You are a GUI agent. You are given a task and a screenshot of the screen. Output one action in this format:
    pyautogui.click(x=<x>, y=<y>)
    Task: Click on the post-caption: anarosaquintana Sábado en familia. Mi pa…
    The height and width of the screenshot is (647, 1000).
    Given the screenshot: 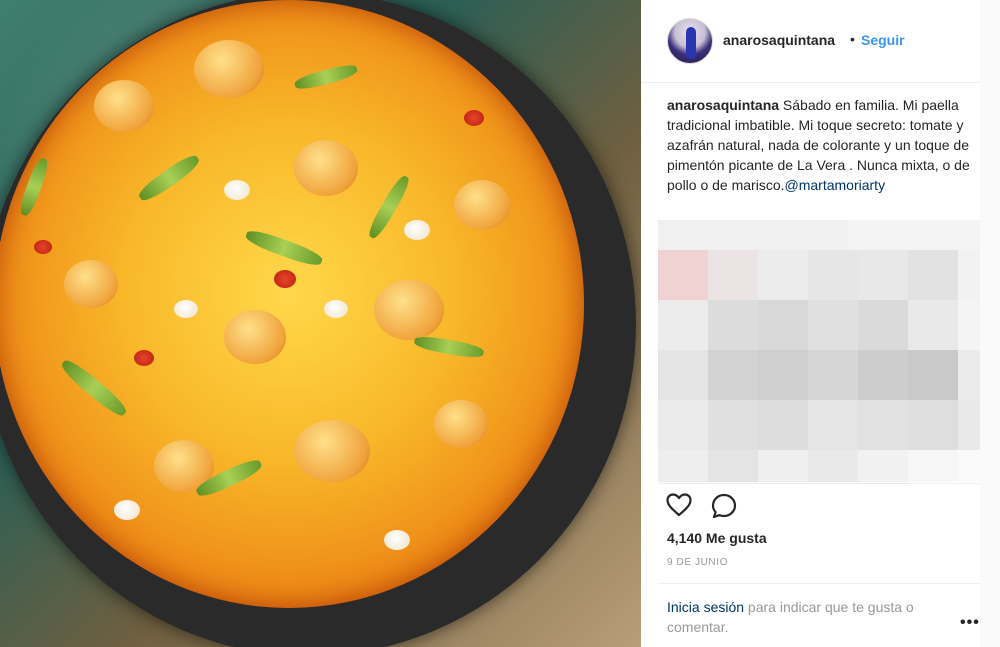 What is the action you would take?
    pyautogui.click(x=824, y=145)
    